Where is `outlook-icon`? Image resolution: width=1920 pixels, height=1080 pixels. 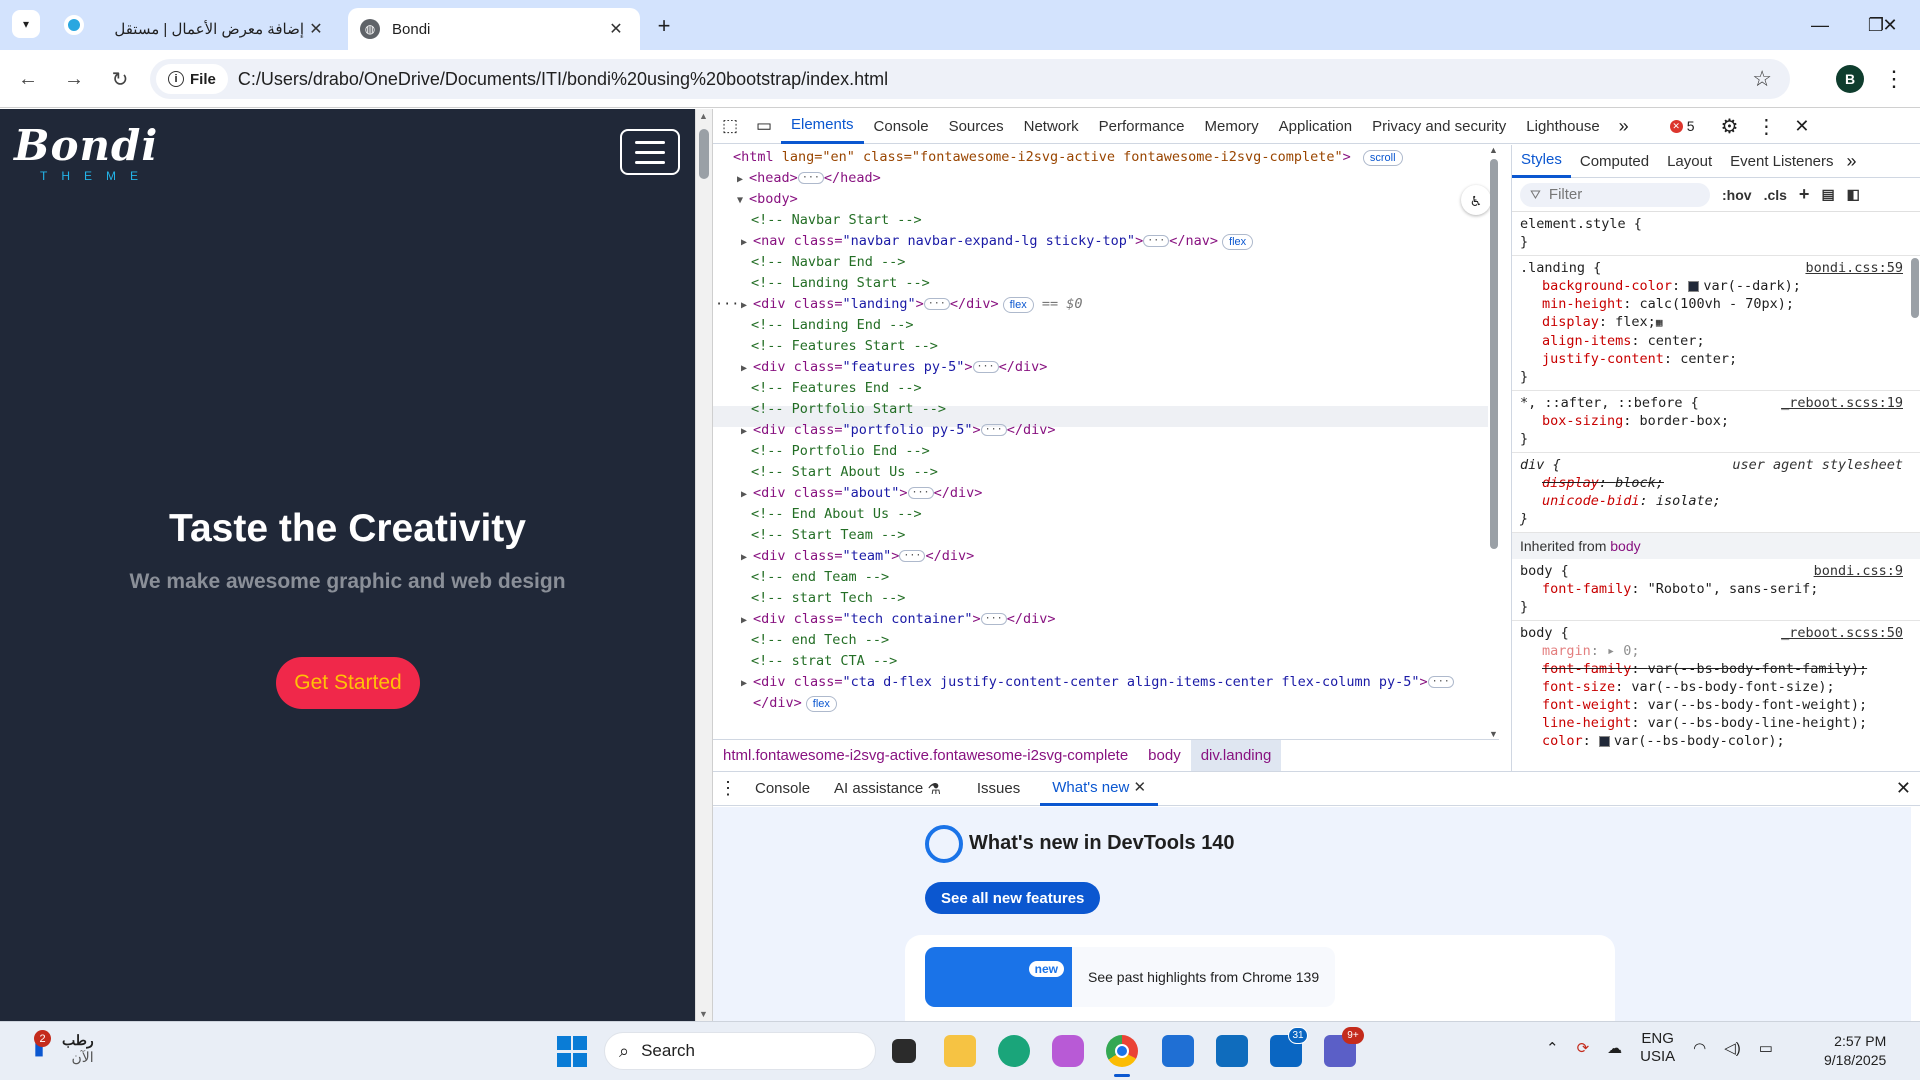
outlook-icon is located at coordinates (1232, 1051).